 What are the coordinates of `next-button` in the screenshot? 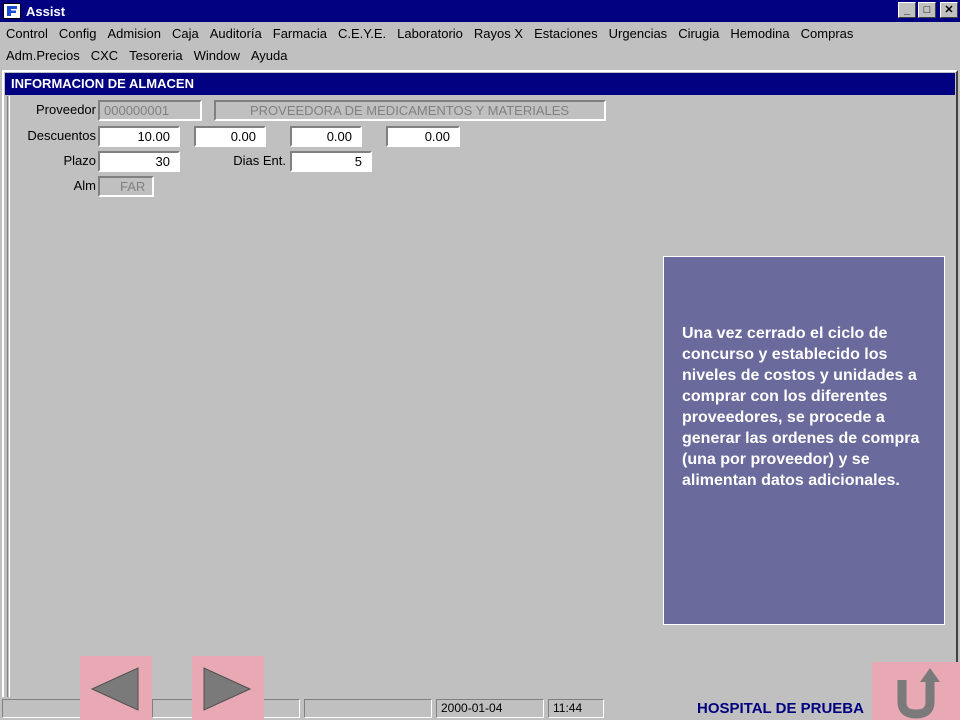 It's located at (228, 688).